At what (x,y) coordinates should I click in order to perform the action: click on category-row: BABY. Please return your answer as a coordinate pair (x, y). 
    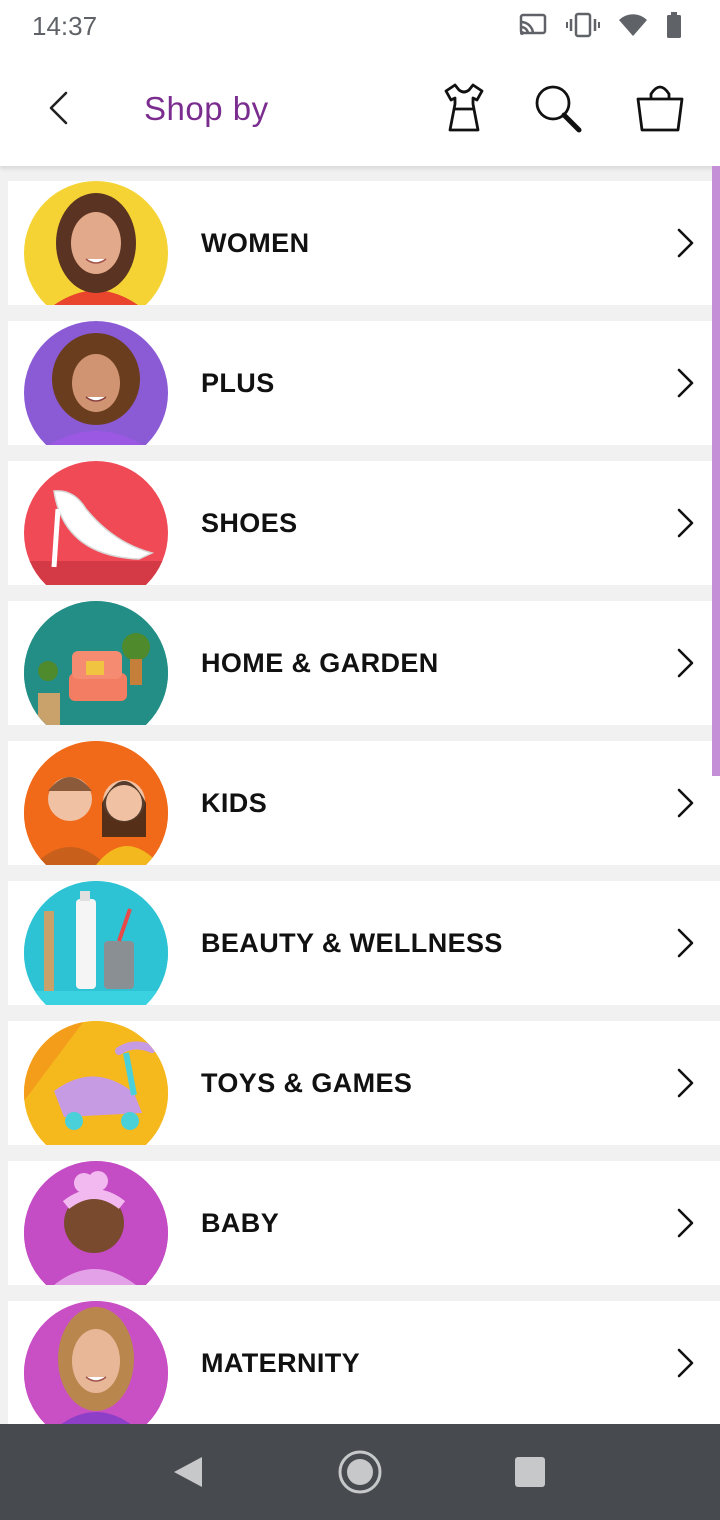
    Looking at the image, I should click on (364, 1223).